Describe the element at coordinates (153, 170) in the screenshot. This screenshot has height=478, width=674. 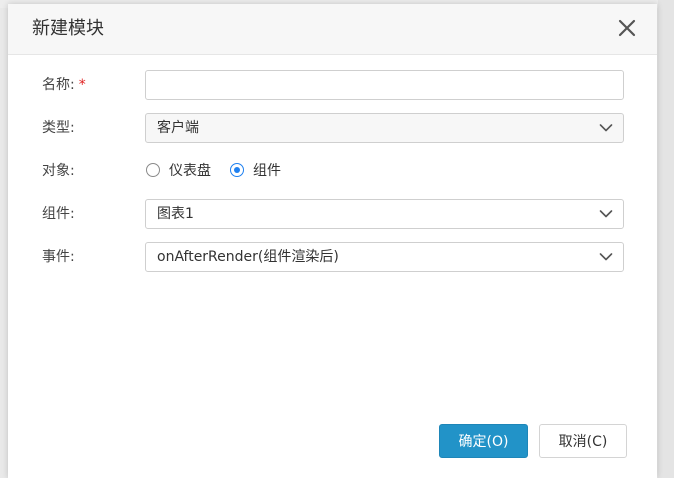
I see `radio-circle-dashboard` at that location.